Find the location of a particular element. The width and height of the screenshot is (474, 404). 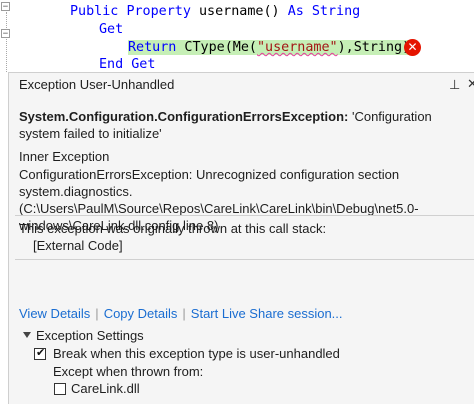

view-details-link: View Details is located at coordinates (54, 313).